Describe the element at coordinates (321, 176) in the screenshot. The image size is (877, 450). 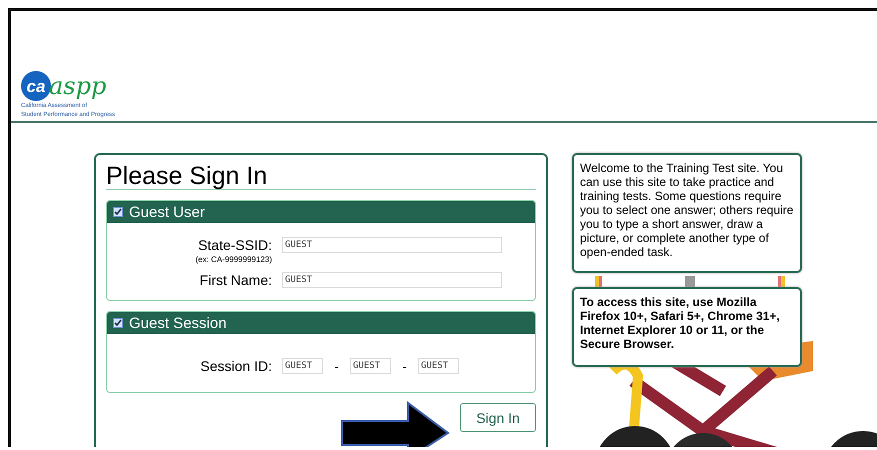
I see `page-heading: Please Sign In` at that location.